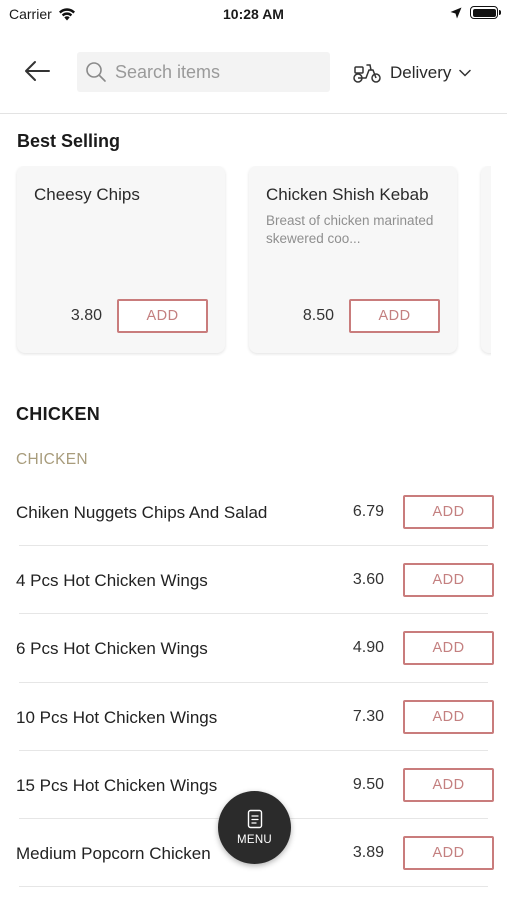 This screenshot has height=900, width=507. I want to click on search-input, so click(215, 72).